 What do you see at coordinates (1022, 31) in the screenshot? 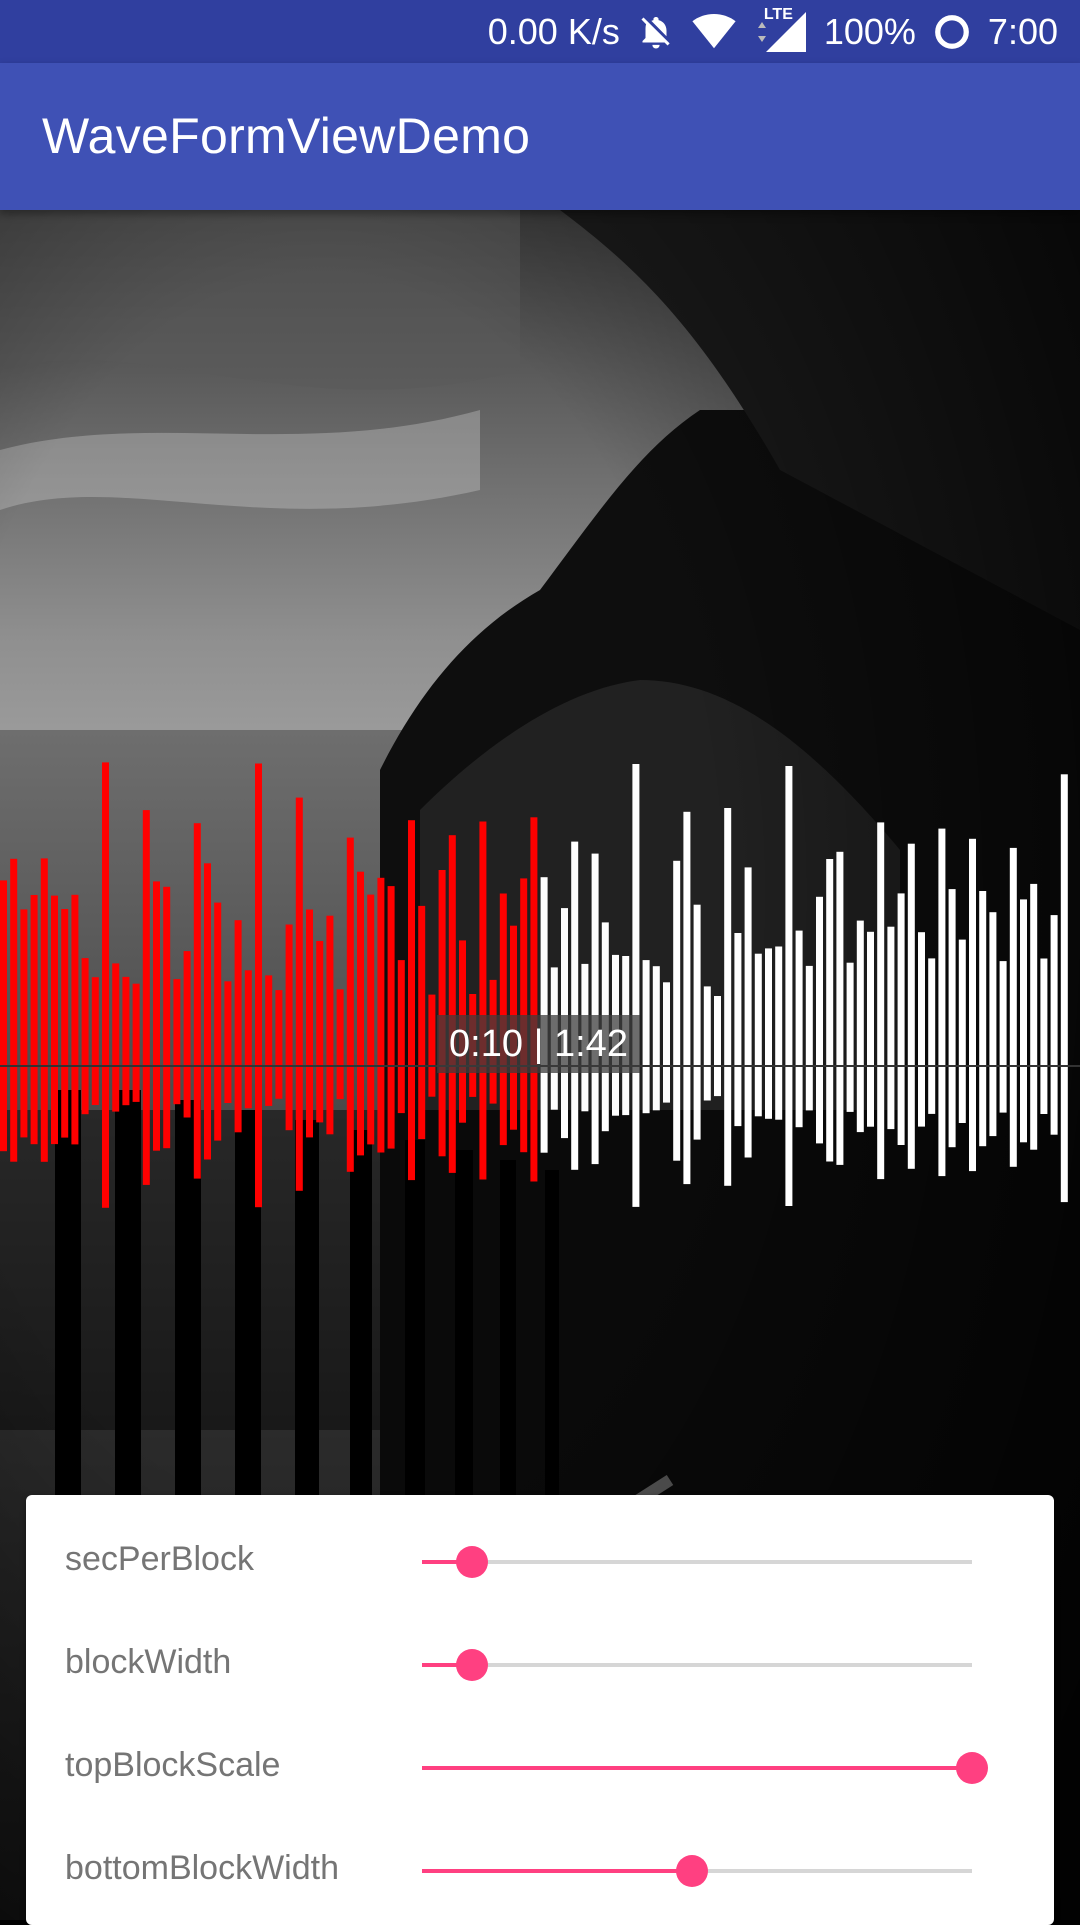
I see `clock: 7:00` at bounding box center [1022, 31].